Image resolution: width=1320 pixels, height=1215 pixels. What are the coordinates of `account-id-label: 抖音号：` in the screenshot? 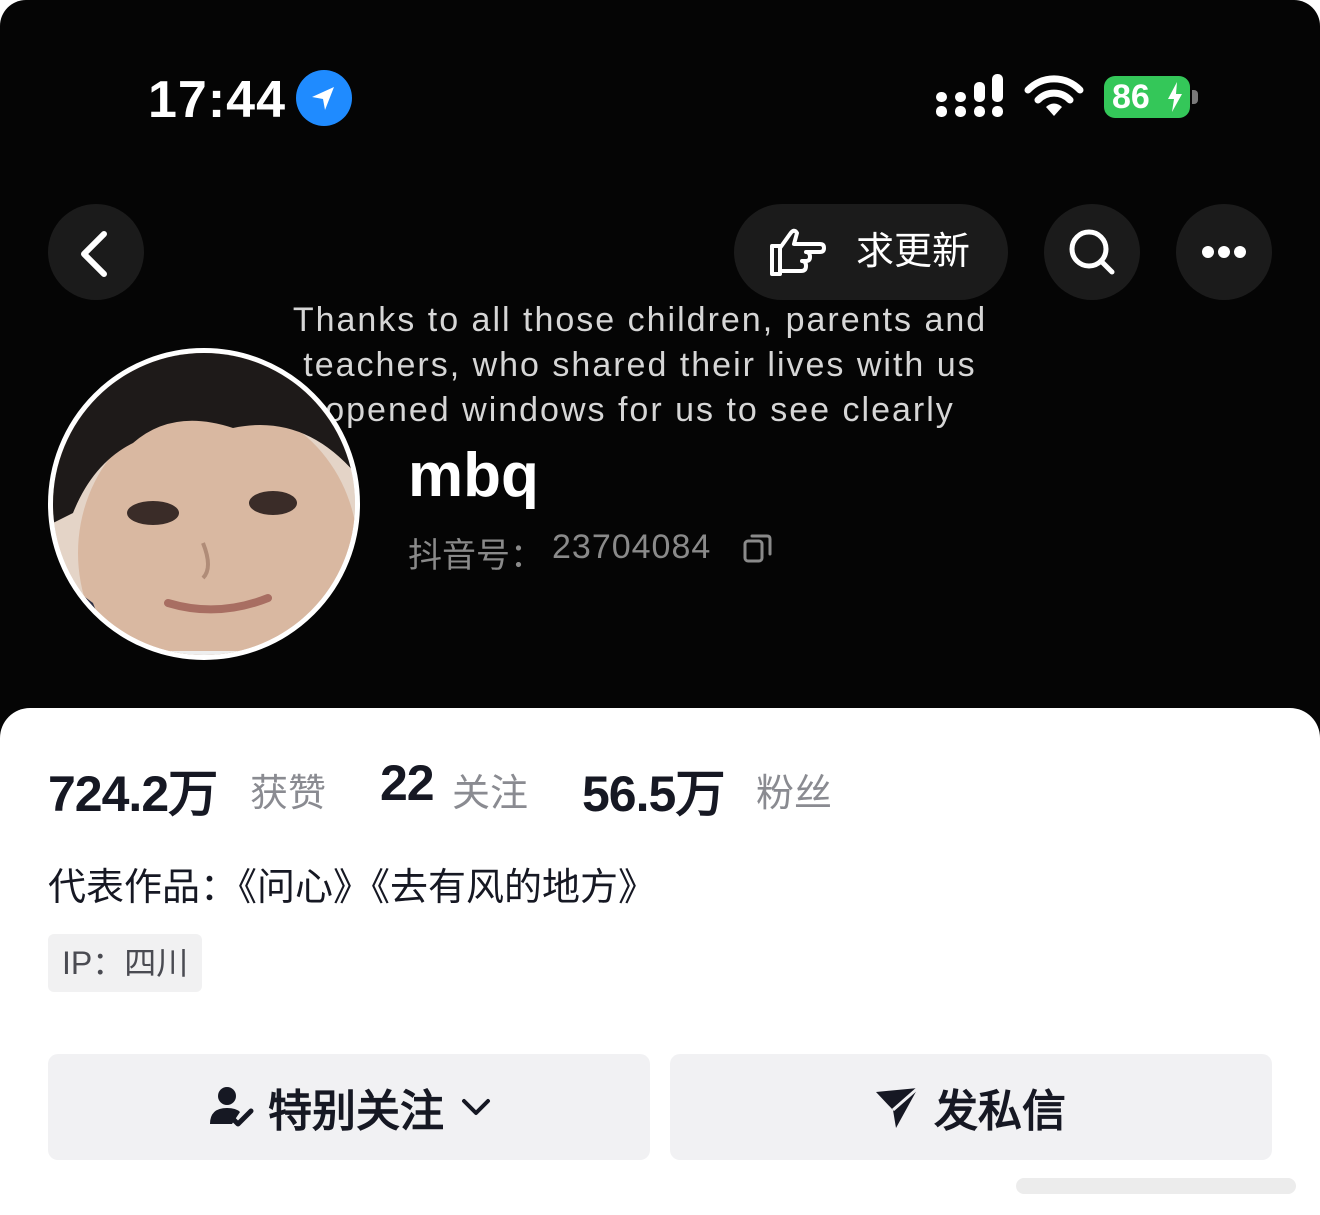 It's located at (476, 556).